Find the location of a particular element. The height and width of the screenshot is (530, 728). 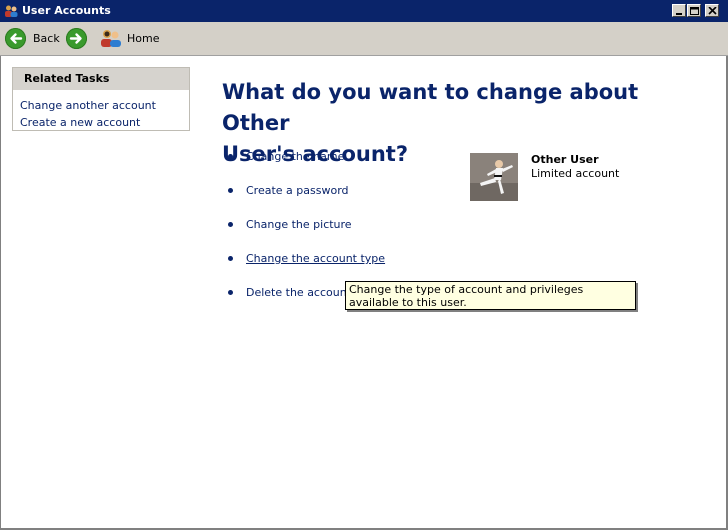

back-label: Back is located at coordinates (46, 38).